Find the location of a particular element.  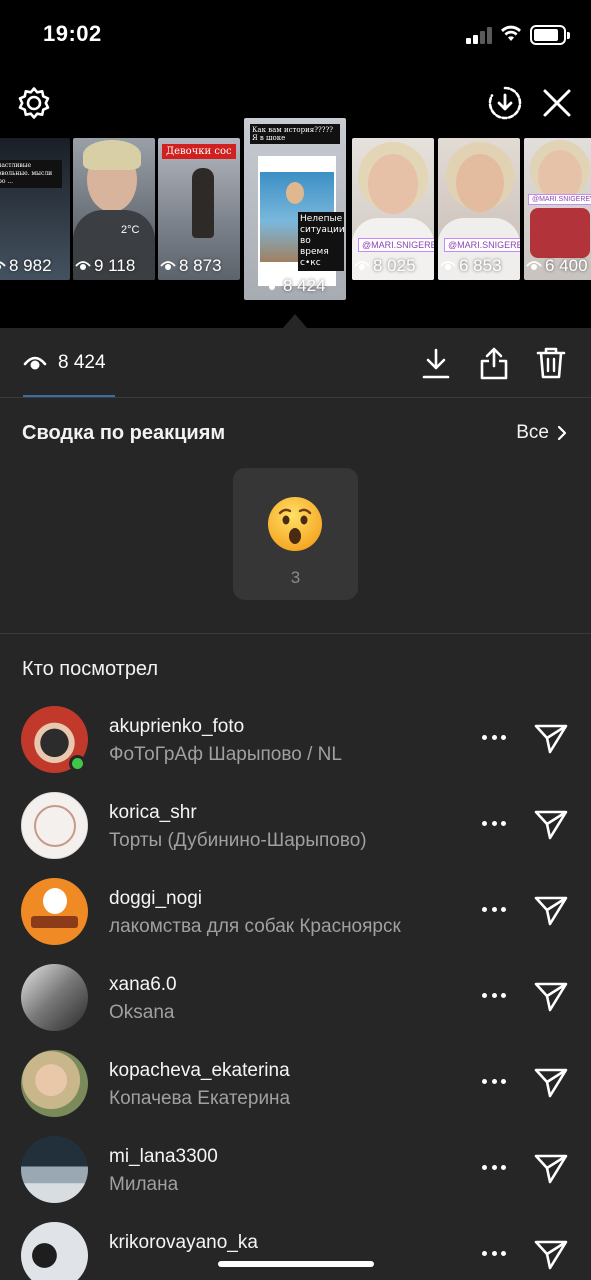

viewer-username: xana6.0 is located at coordinates (143, 985).